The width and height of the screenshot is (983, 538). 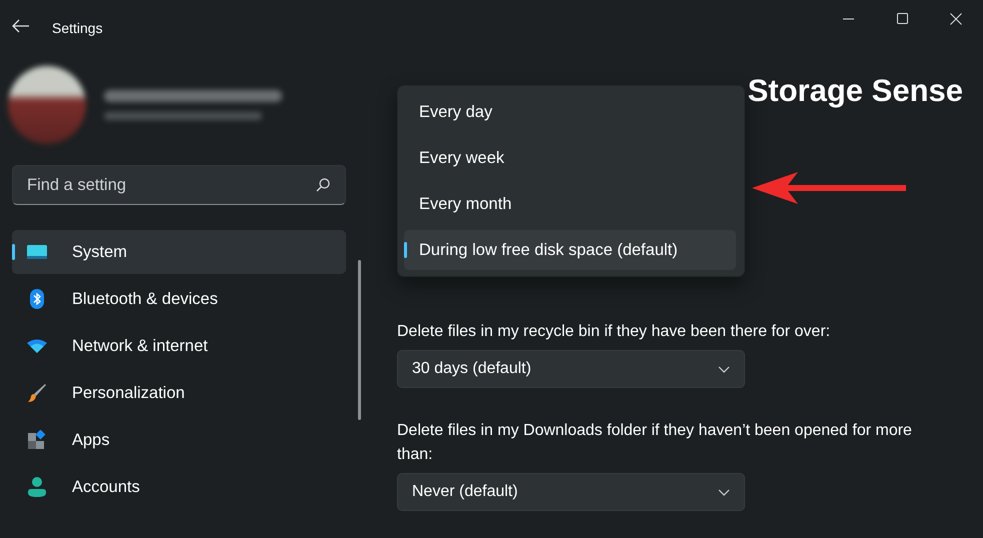 What do you see at coordinates (37, 440) in the screenshot?
I see `apps-icon` at bounding box center [37, 440].